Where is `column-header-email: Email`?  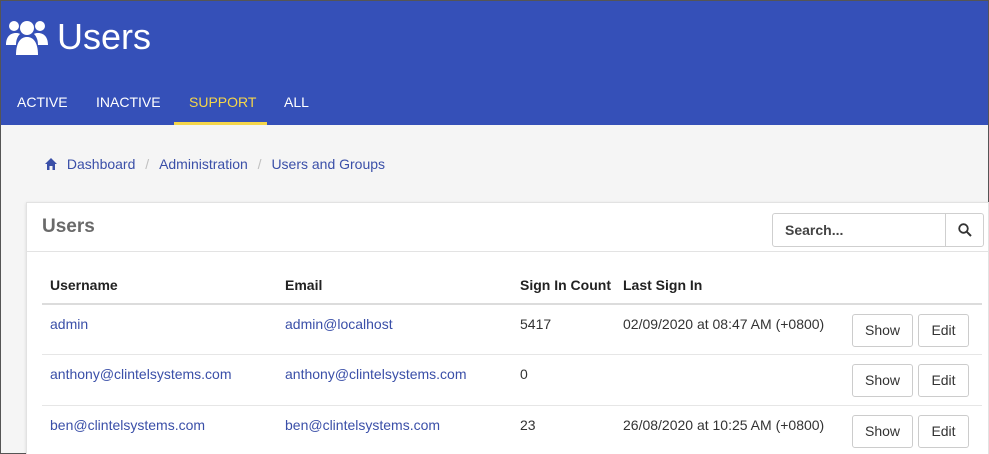 column-header-email: Email is located at coordinates (304, 285).